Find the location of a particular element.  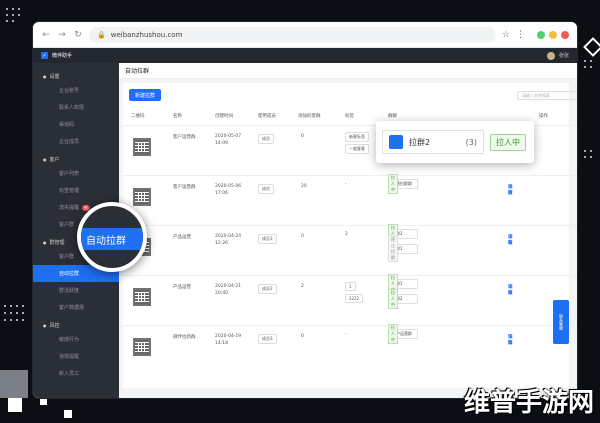

tag-chip: 1 is located at coordinates (350, 286).